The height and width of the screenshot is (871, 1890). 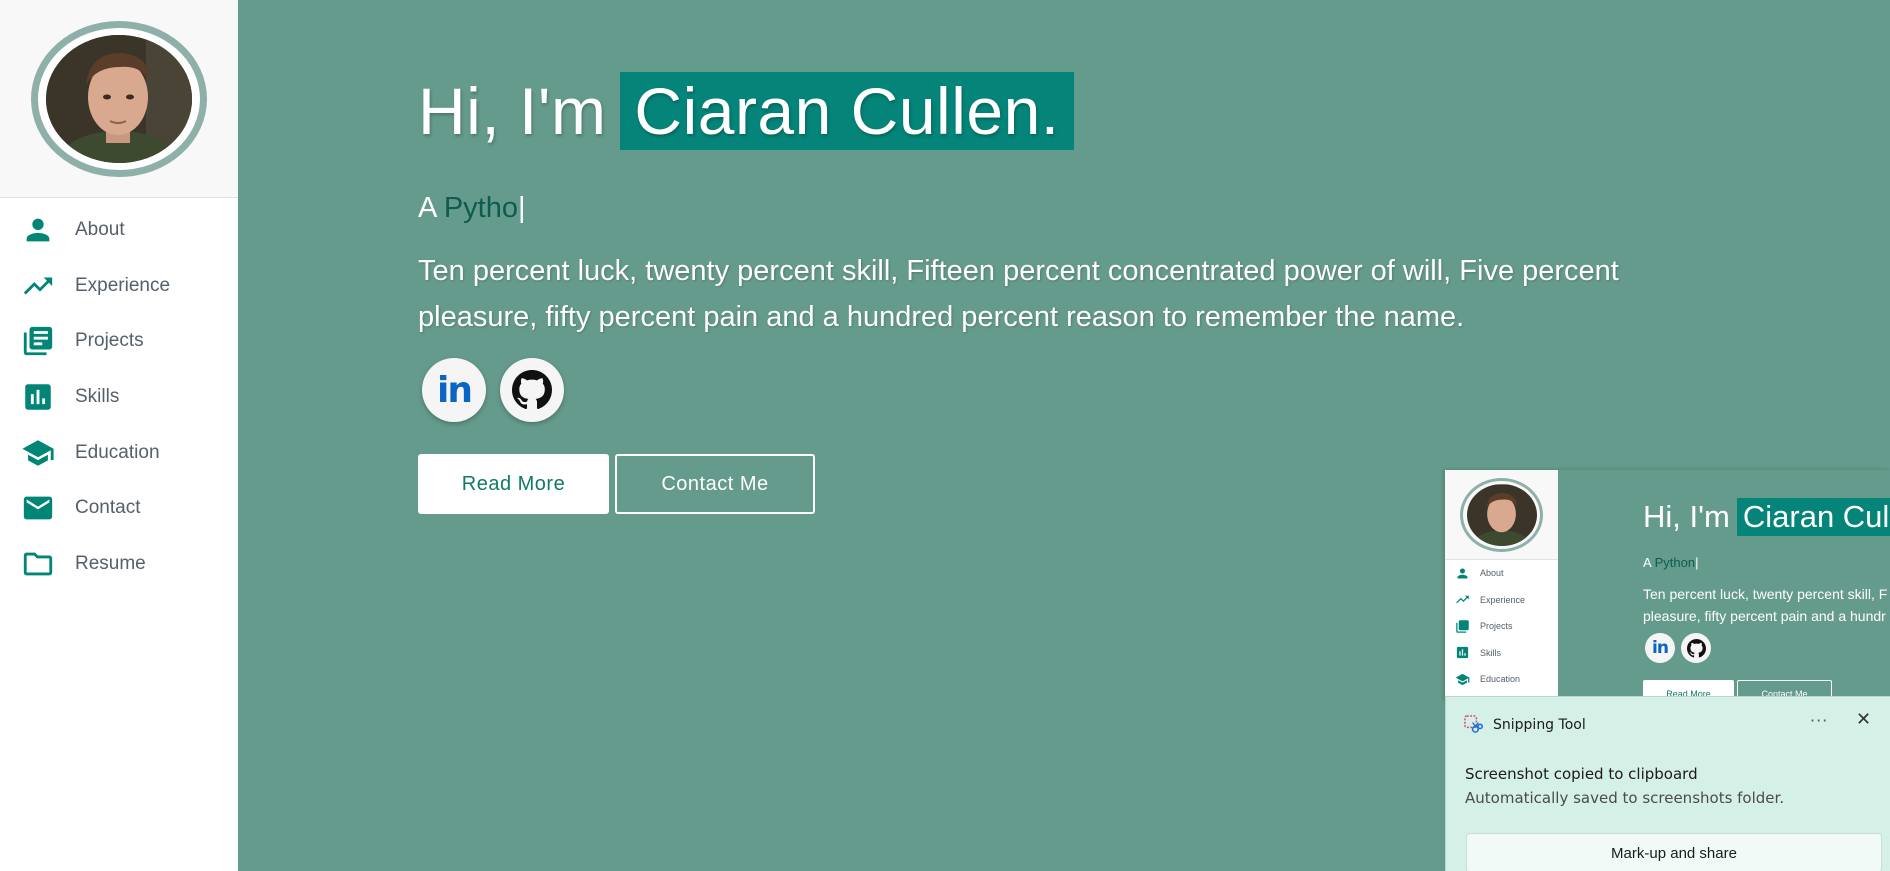 I want to click on sidebar-item-skills: Skills, so click(x=119, y=397).